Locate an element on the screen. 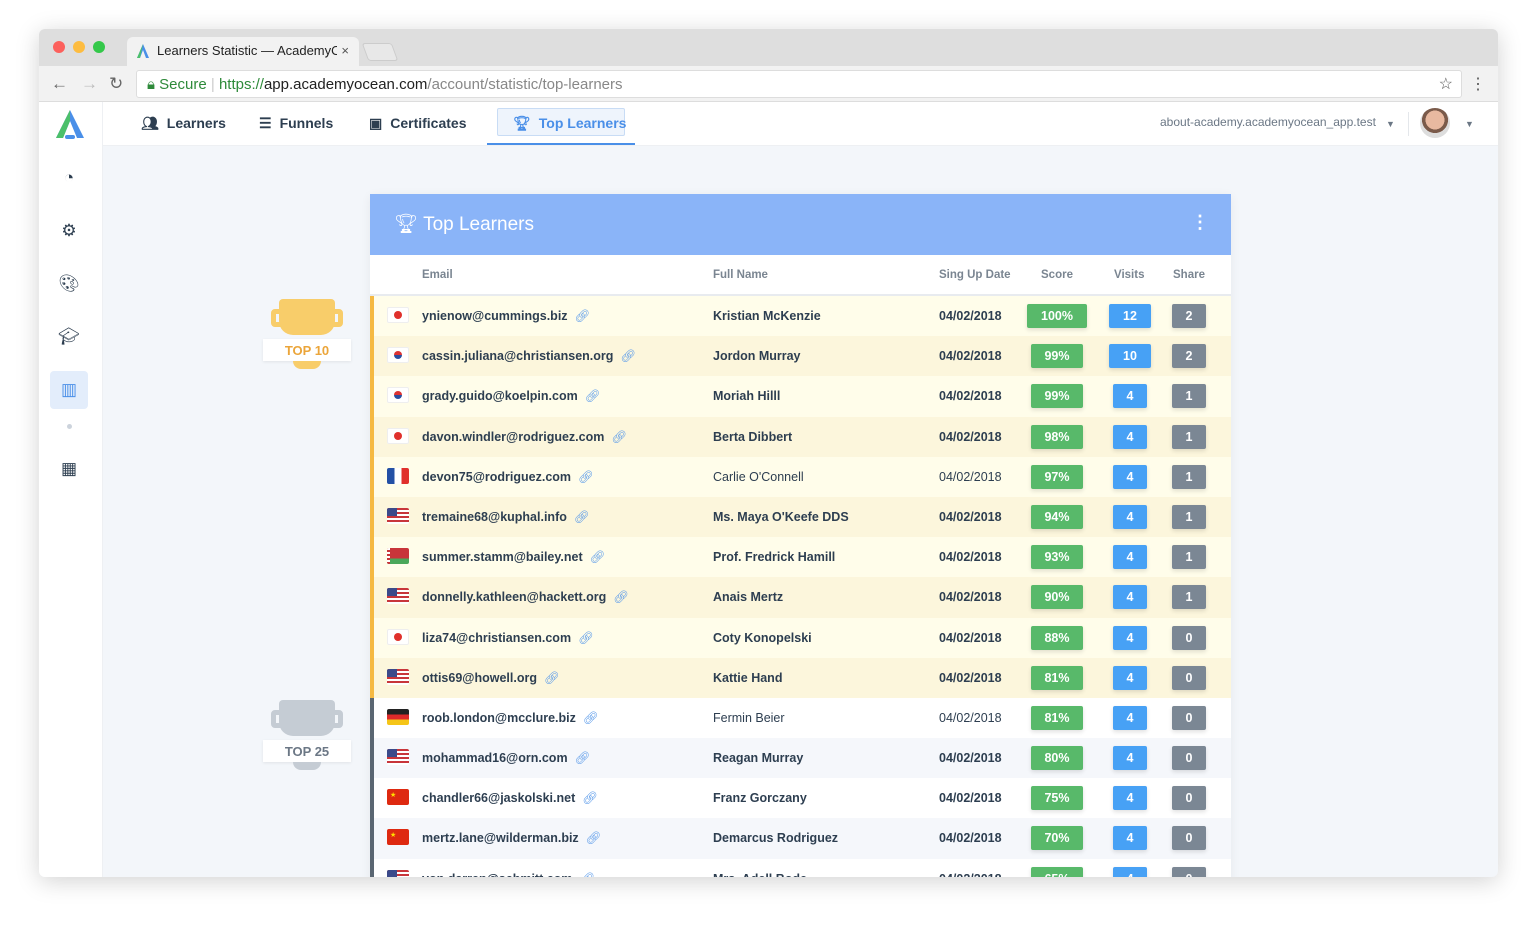 The width and height of the screenshot is (1537, 926). email-link: chandler66@jaskolski.net 🔗︎ is located at coordinates (510, 798).